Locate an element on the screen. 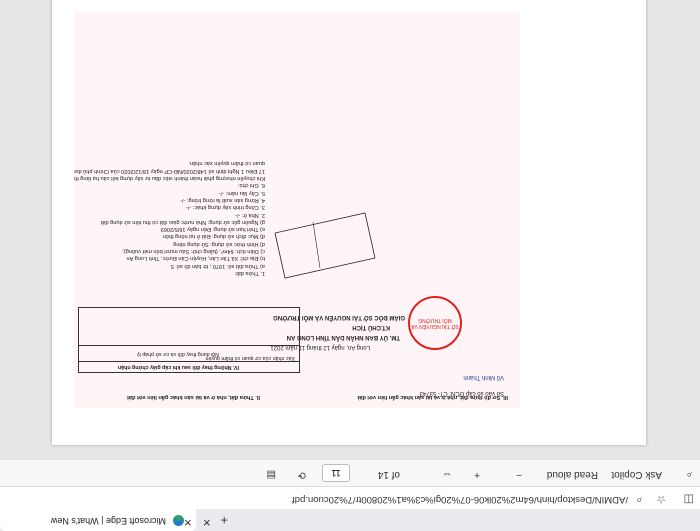 This screenshot has height=531, width=700. land-info-line: d) Hình thức sử dụng: Sử dụng riêng is located at coordinates (219, 243).